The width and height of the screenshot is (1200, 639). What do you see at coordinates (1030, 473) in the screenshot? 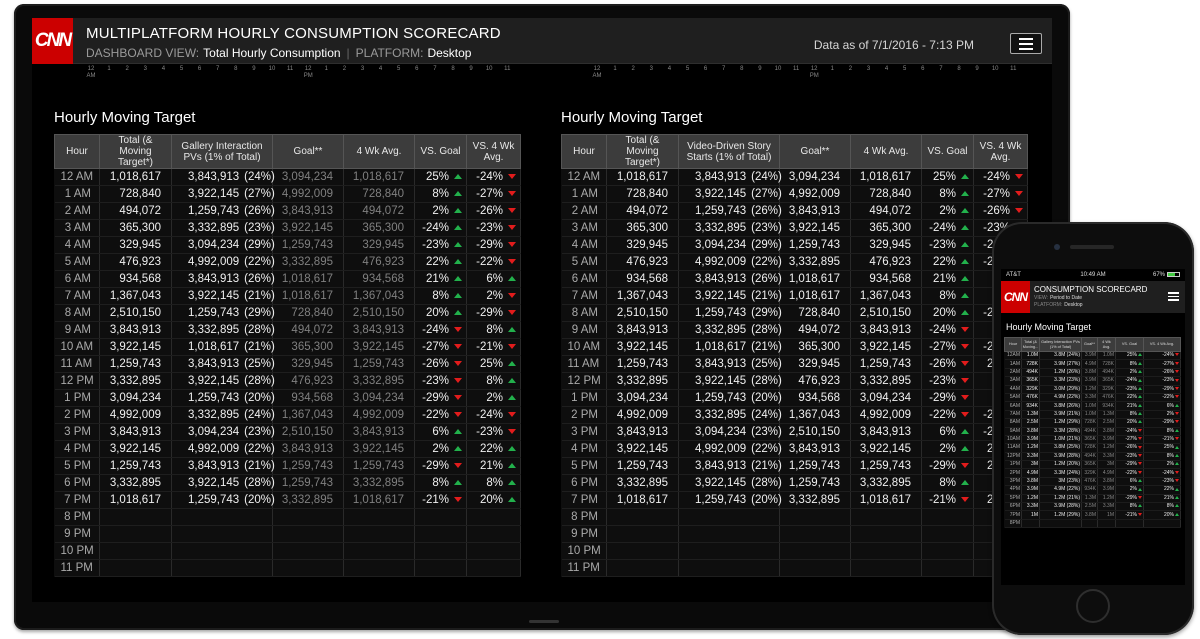
I see `total-cell: 4.9M` at bounding box center [1030, 473].